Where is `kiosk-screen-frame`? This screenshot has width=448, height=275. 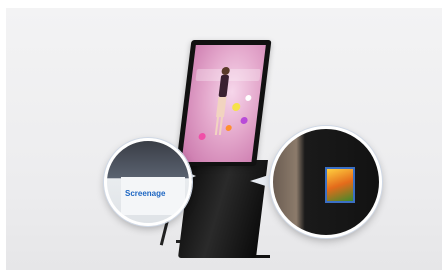 kiosk-screen-frame is located at coordinates (224, 103).